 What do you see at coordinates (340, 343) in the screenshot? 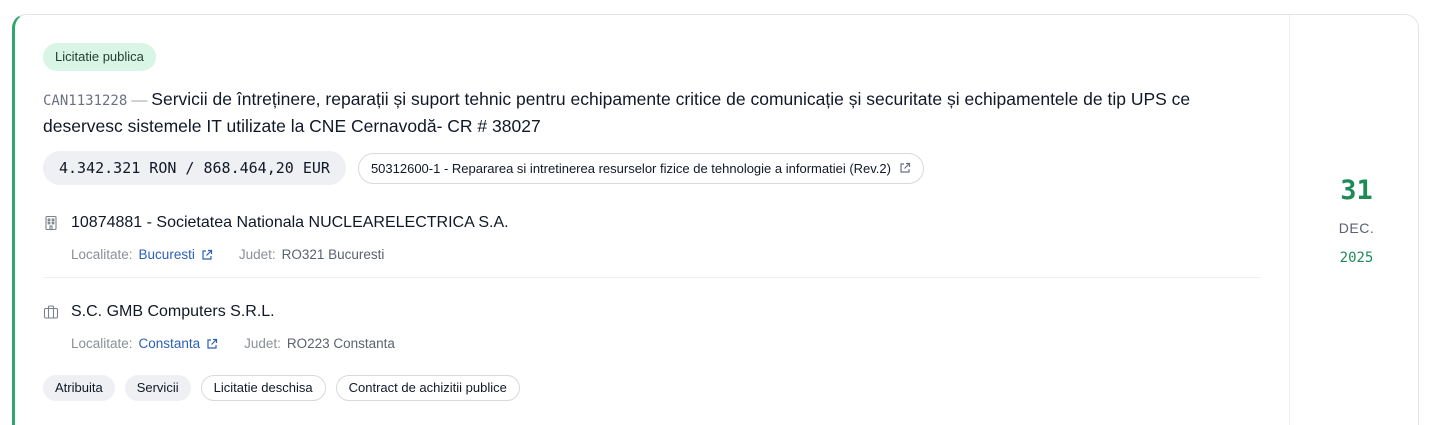
I see `supplier-judet: RO223 Constanta` at bounding box center [340, 343].